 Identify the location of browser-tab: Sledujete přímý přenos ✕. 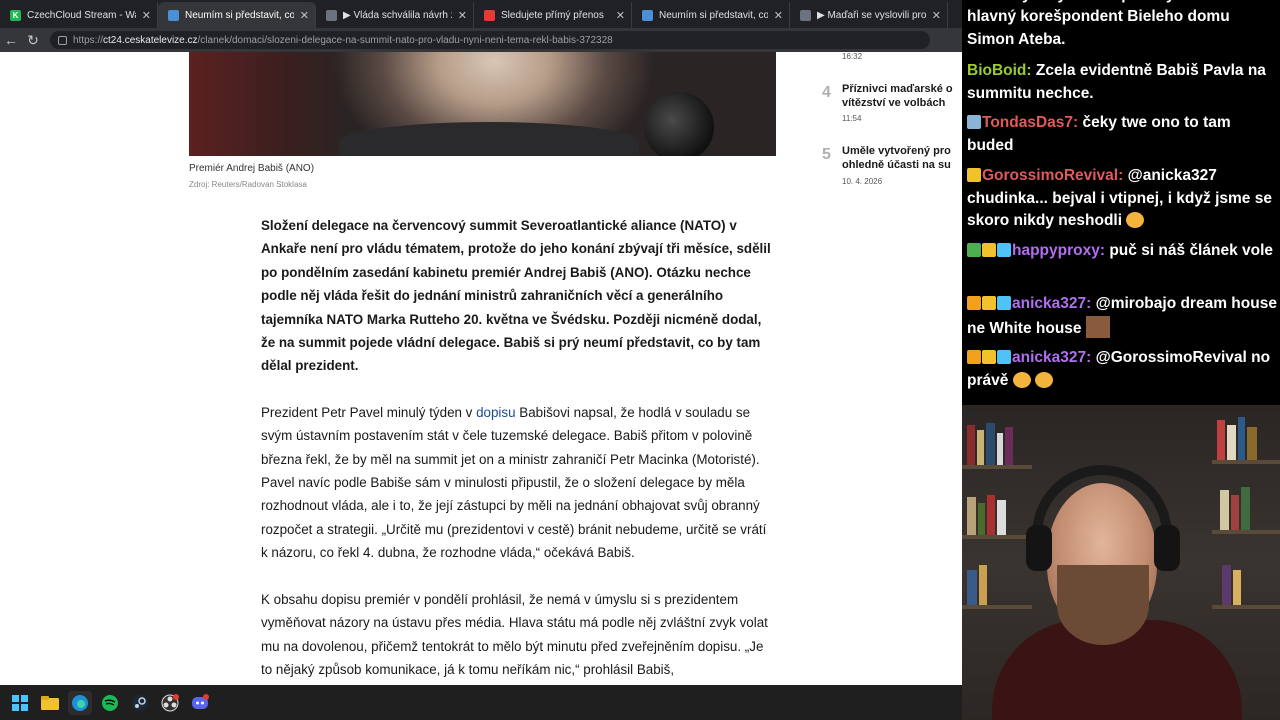
(553, 15).